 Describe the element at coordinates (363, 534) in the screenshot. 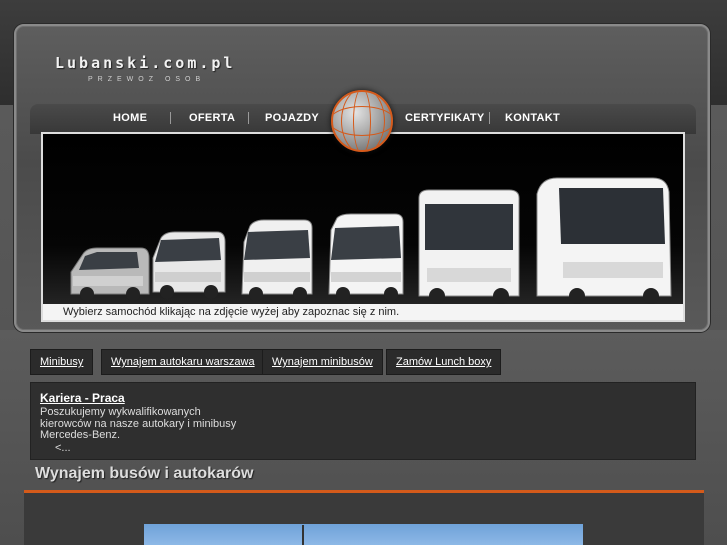

I see `content-photo` at that location.